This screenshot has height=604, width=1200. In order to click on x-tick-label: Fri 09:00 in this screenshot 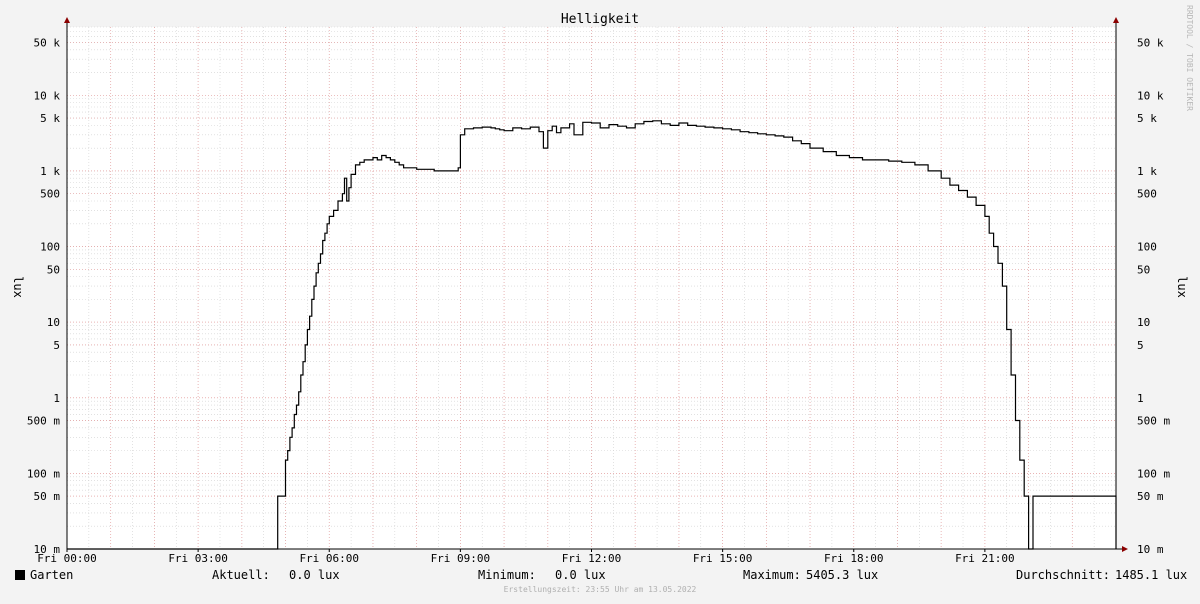, I will do `click(461, 558)`.